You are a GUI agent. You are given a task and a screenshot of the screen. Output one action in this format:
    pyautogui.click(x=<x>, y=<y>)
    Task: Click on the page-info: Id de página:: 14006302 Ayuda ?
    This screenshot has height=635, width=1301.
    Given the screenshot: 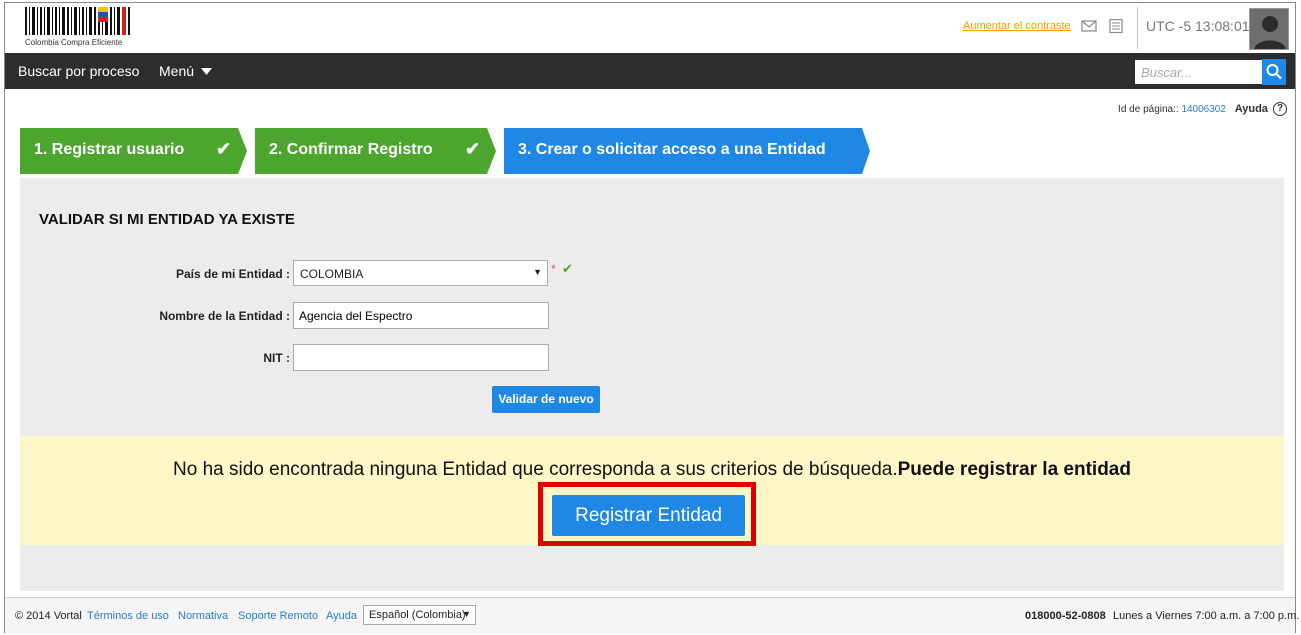 What is the action you would take?
    pyautogui.click(x=1202, y=109)
    